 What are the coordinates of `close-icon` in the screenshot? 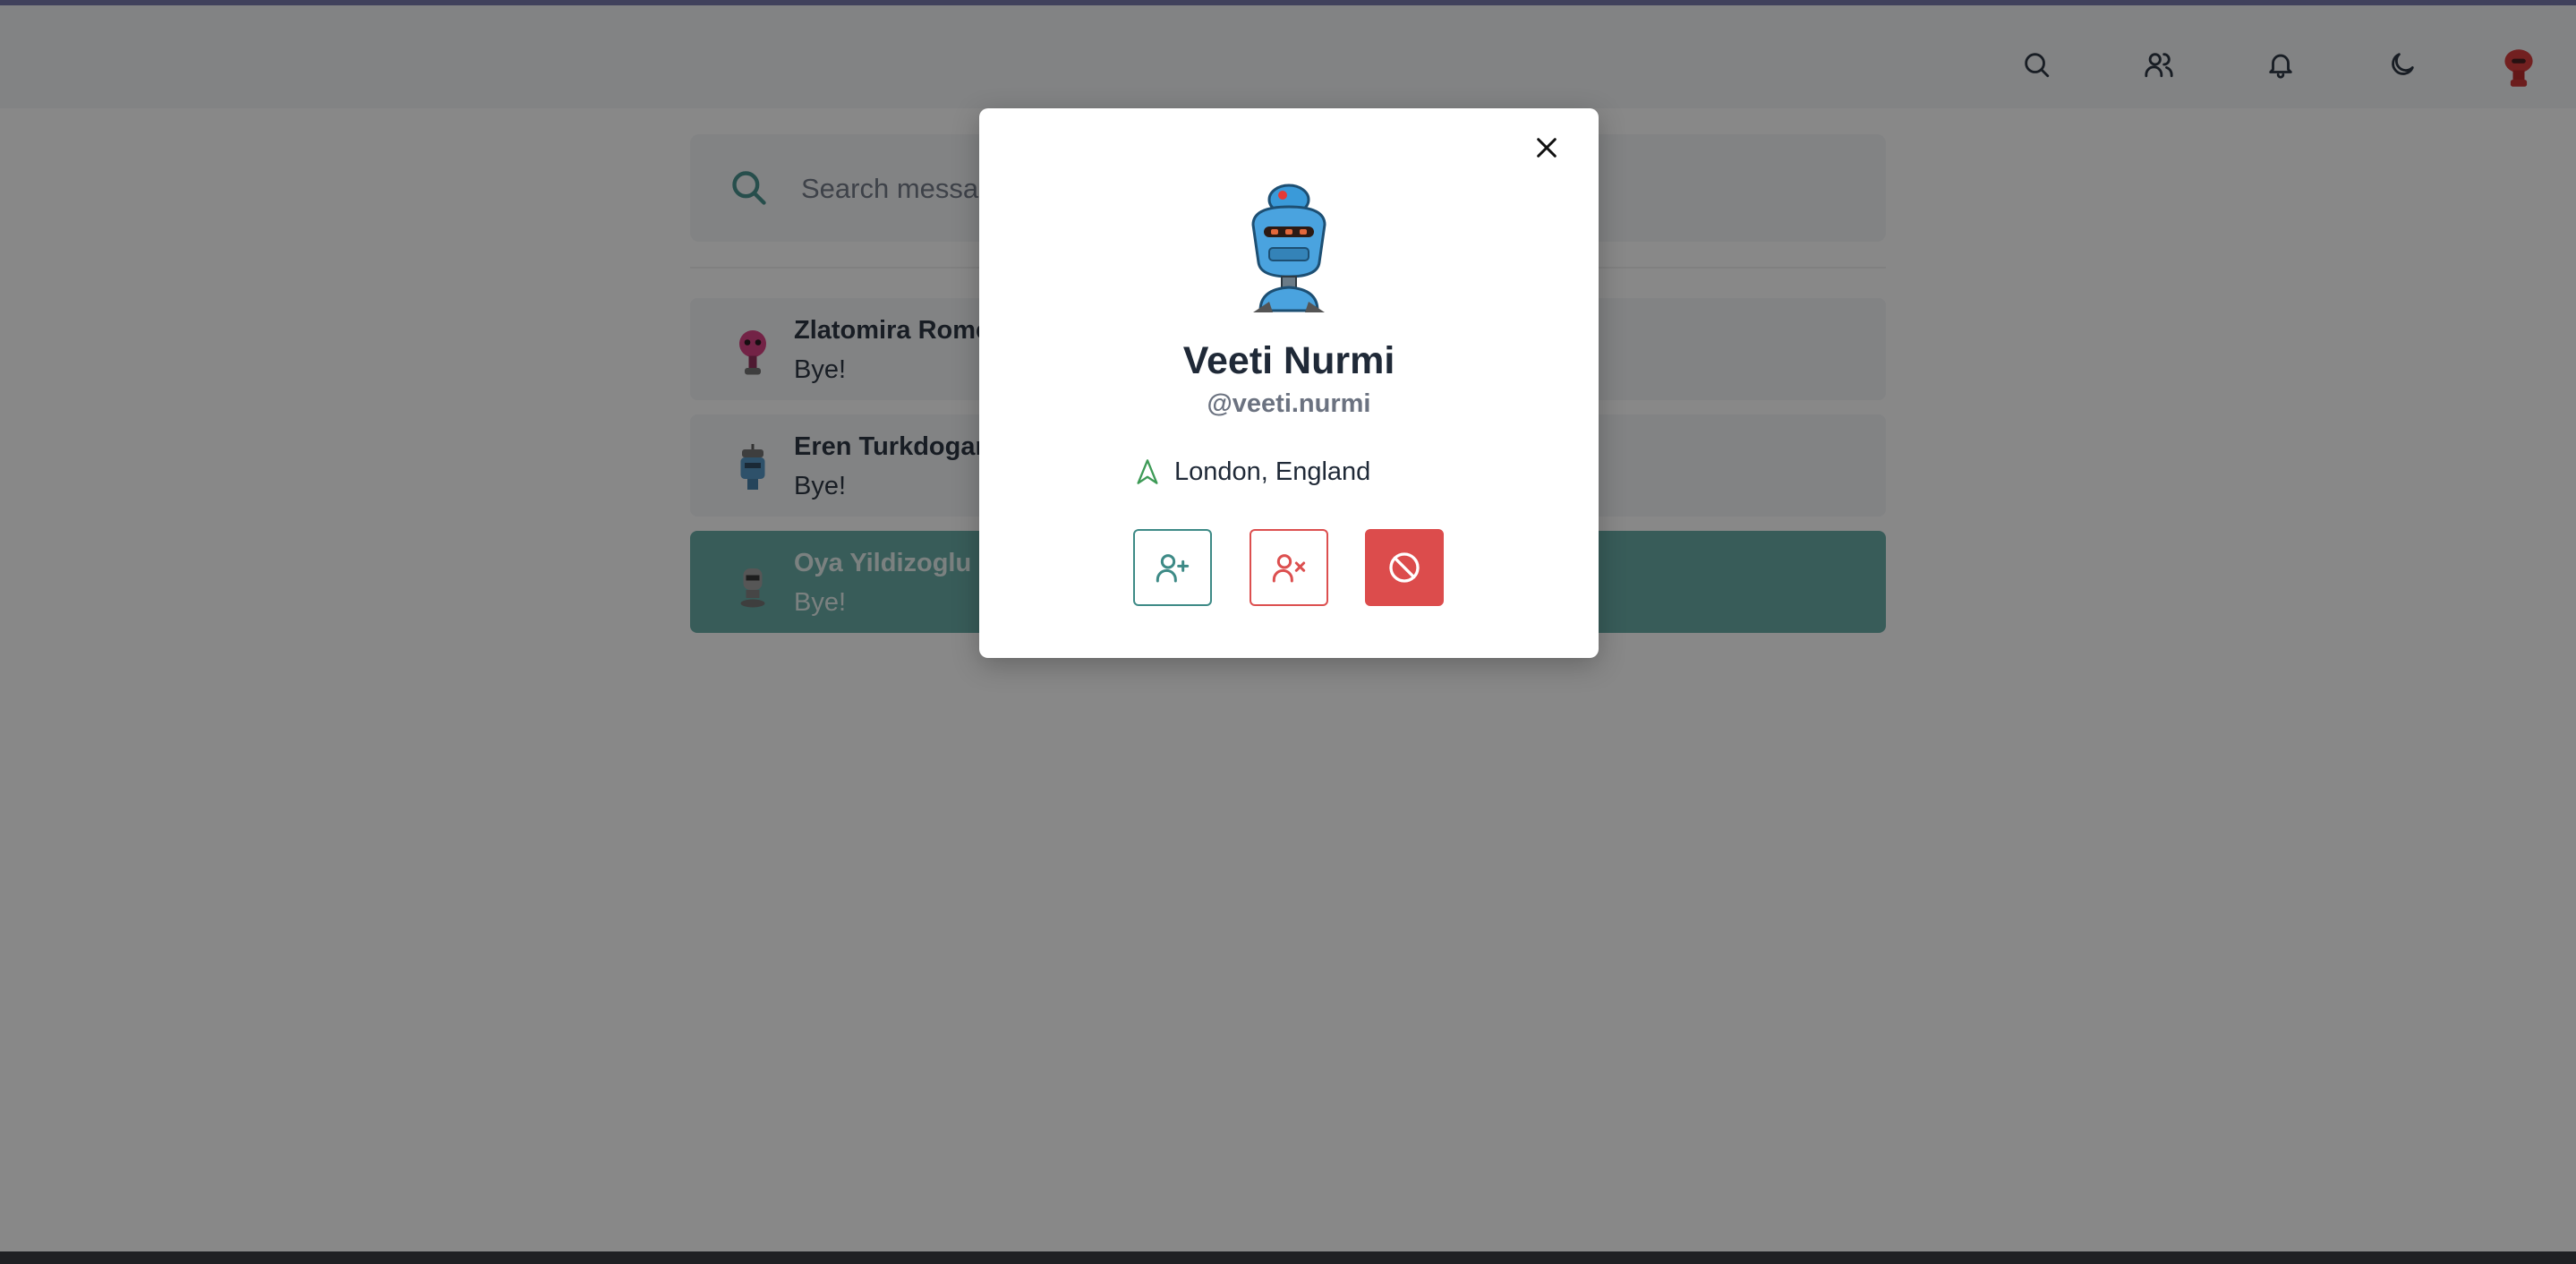 It's located at (1547, 148).